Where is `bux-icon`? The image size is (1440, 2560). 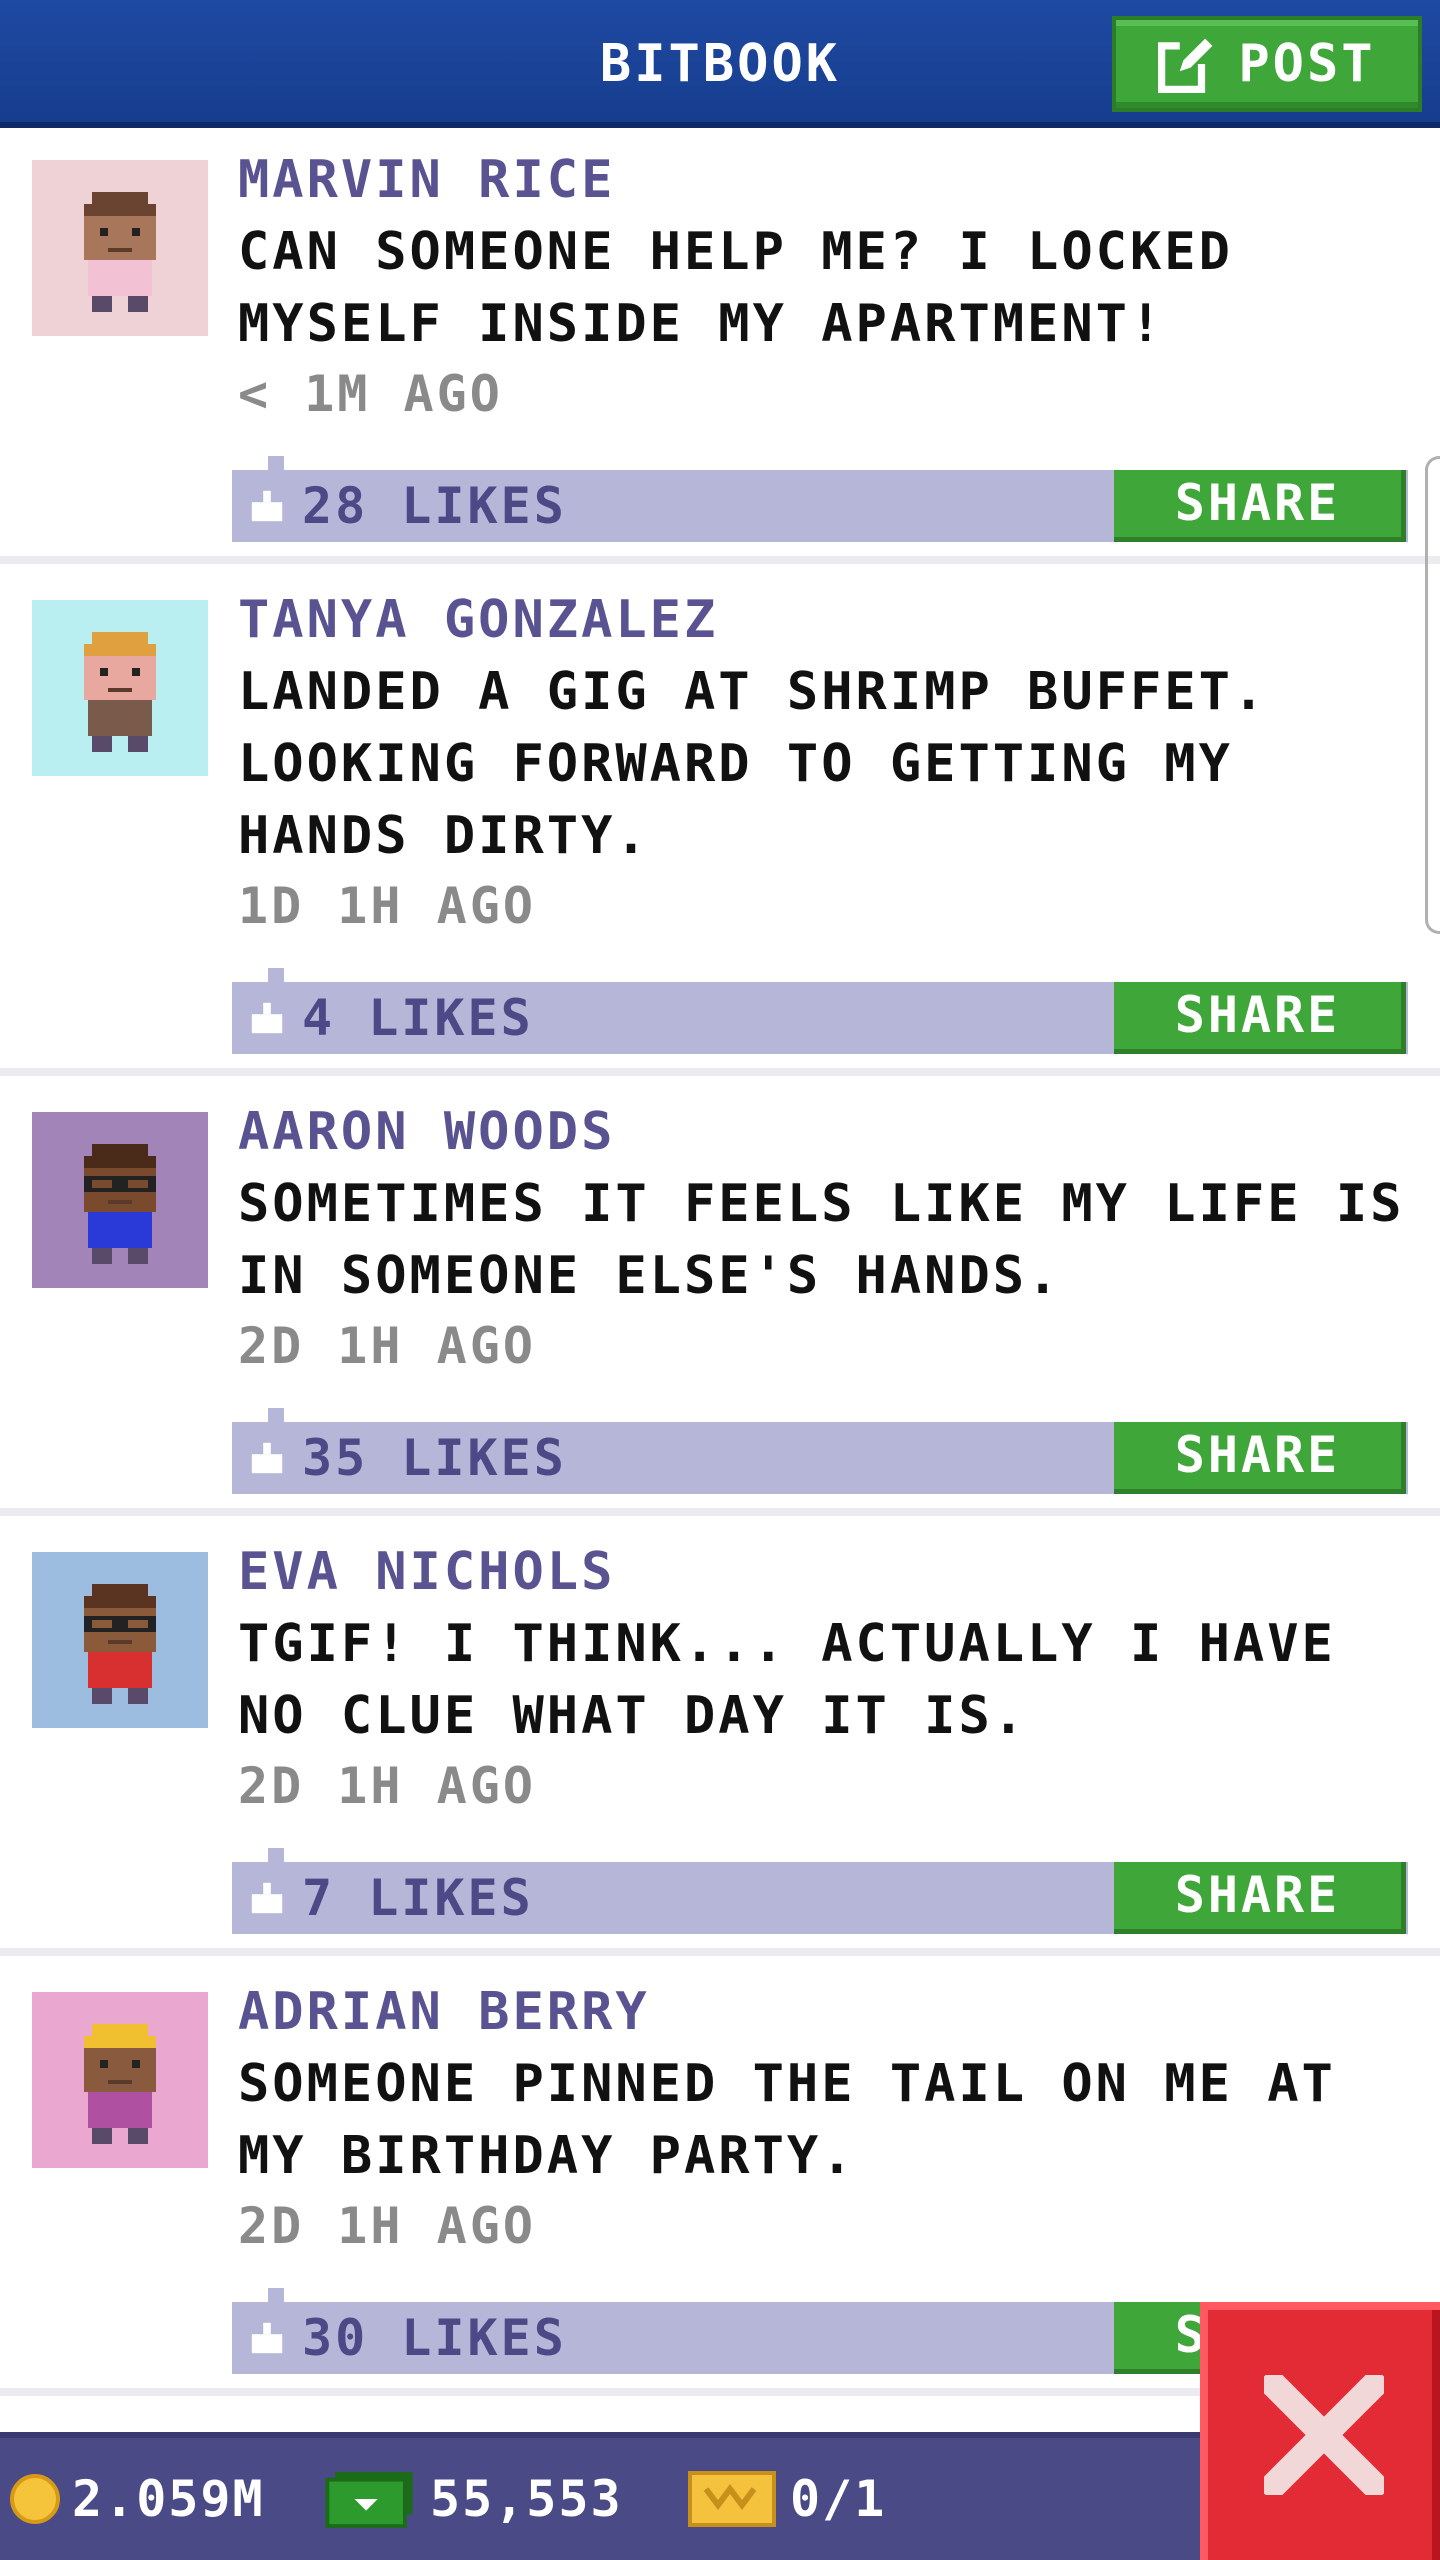 bux-icon is located at coordinates (370, 2499).